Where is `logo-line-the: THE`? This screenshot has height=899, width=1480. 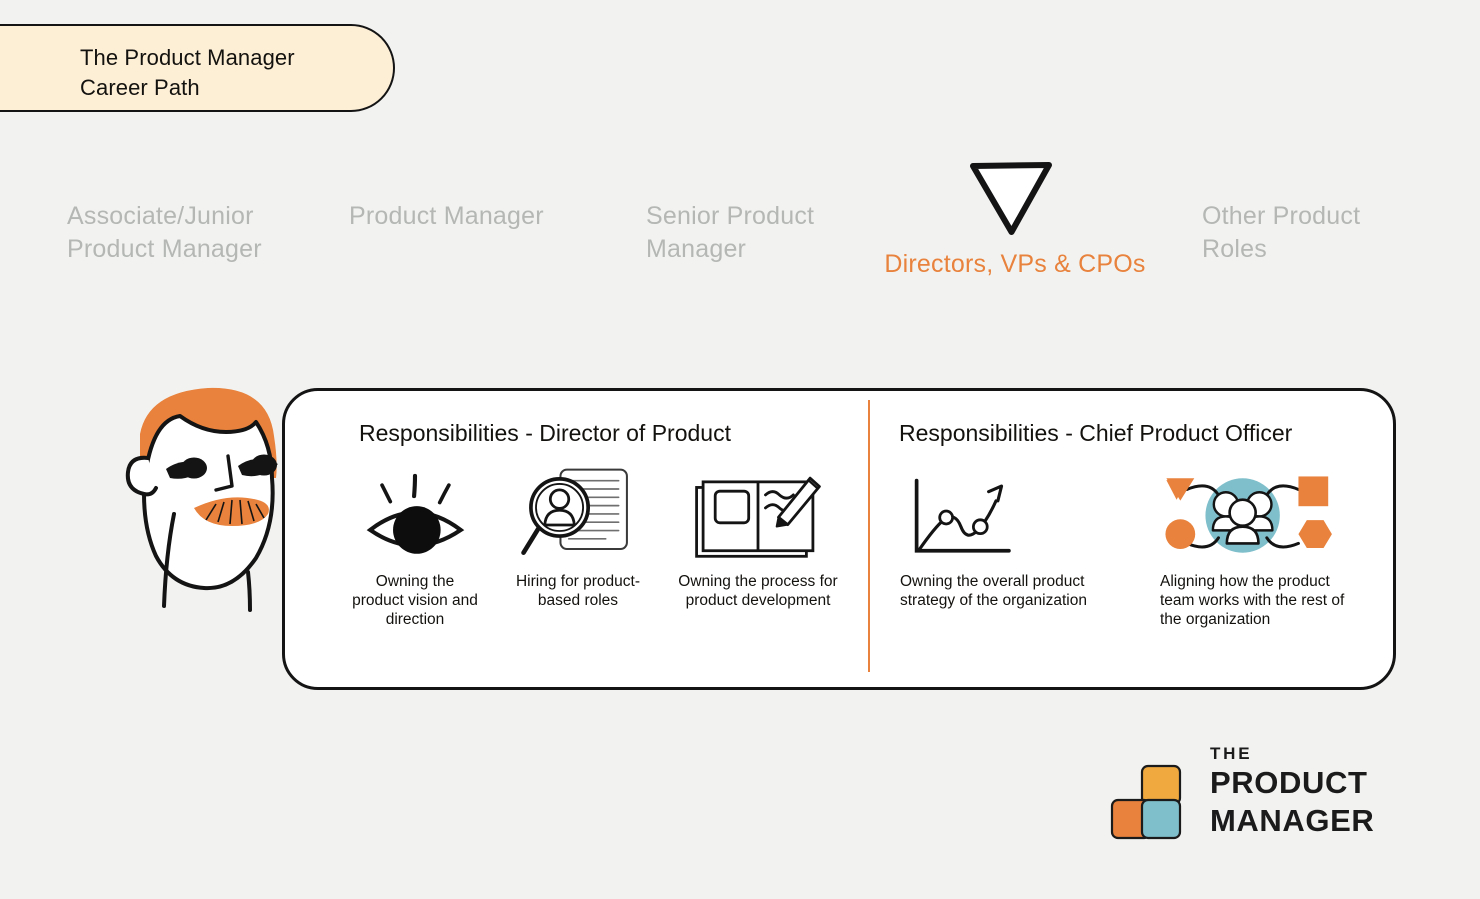 logo-line-the: THE is located at coordinates (1231, 753).